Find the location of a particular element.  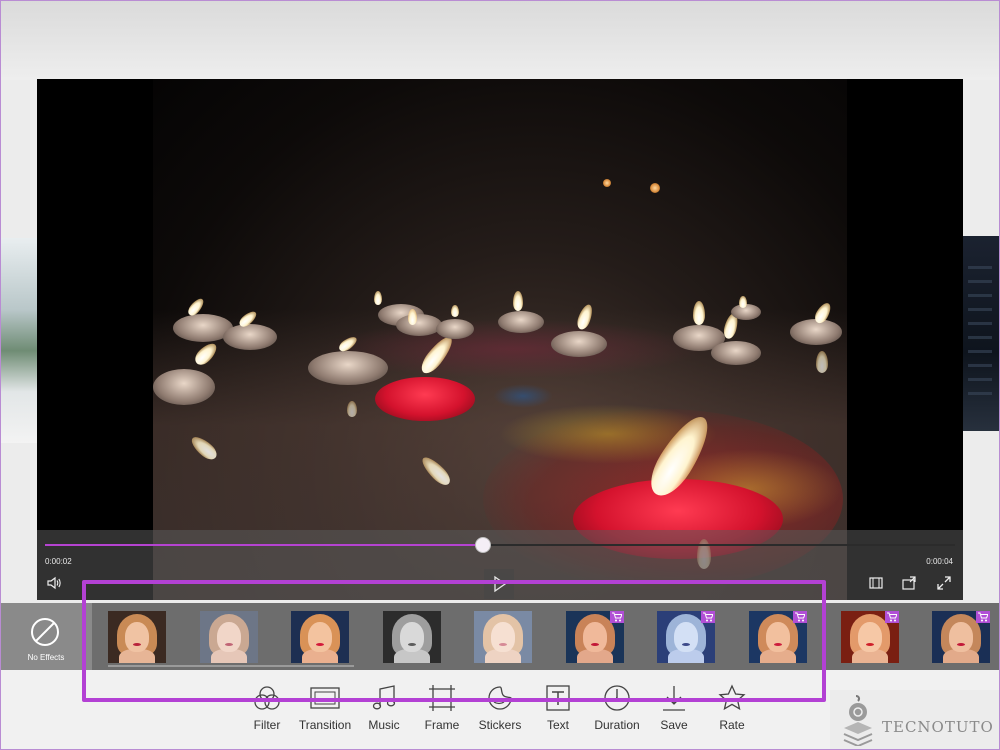

no-effects-label: No Effects is located at coordinates (46, 657).